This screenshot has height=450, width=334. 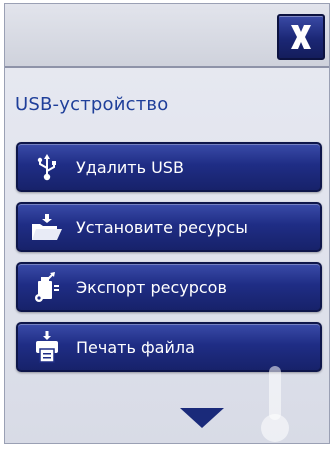 What do you see at coordinates (47, 287) in the screenshot?
I see `export-resources-icon` at bounding box center [47, 287].